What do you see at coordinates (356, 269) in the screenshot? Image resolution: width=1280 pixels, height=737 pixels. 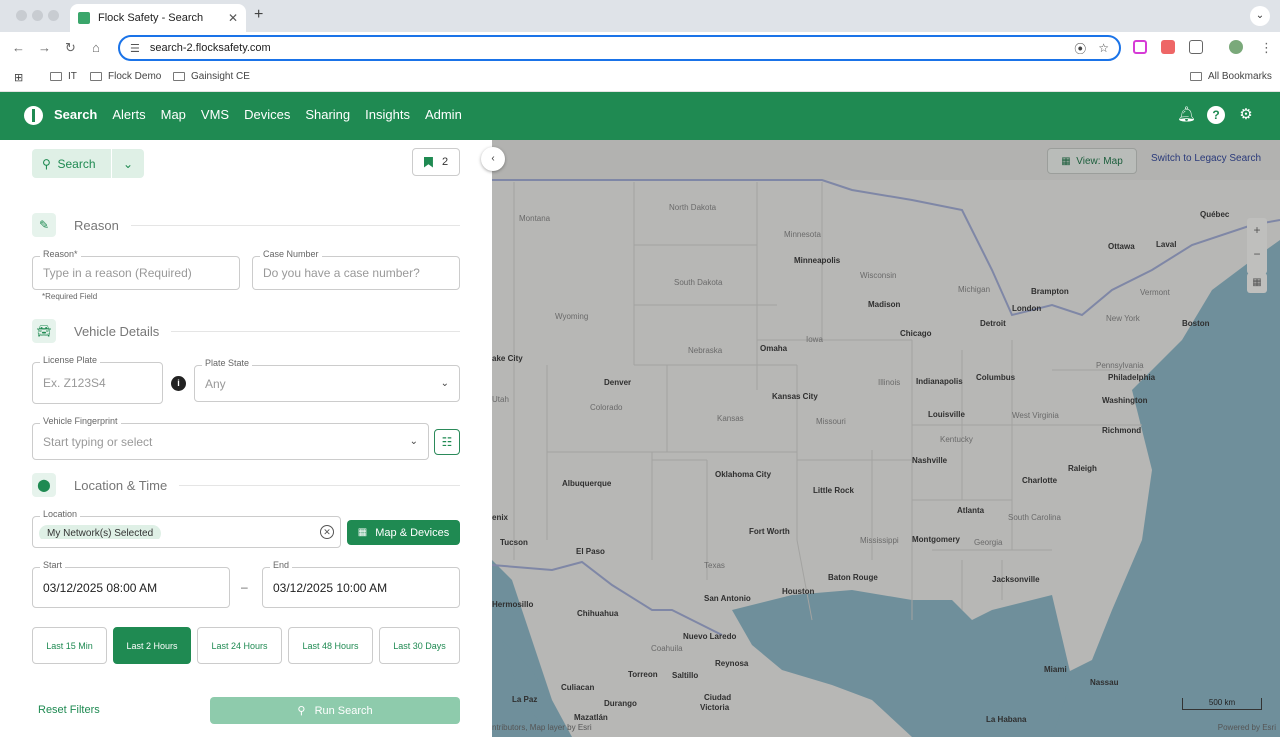 I see `case-number-input: Case Number Do you have a case number?` at bounding box center [356, 269].